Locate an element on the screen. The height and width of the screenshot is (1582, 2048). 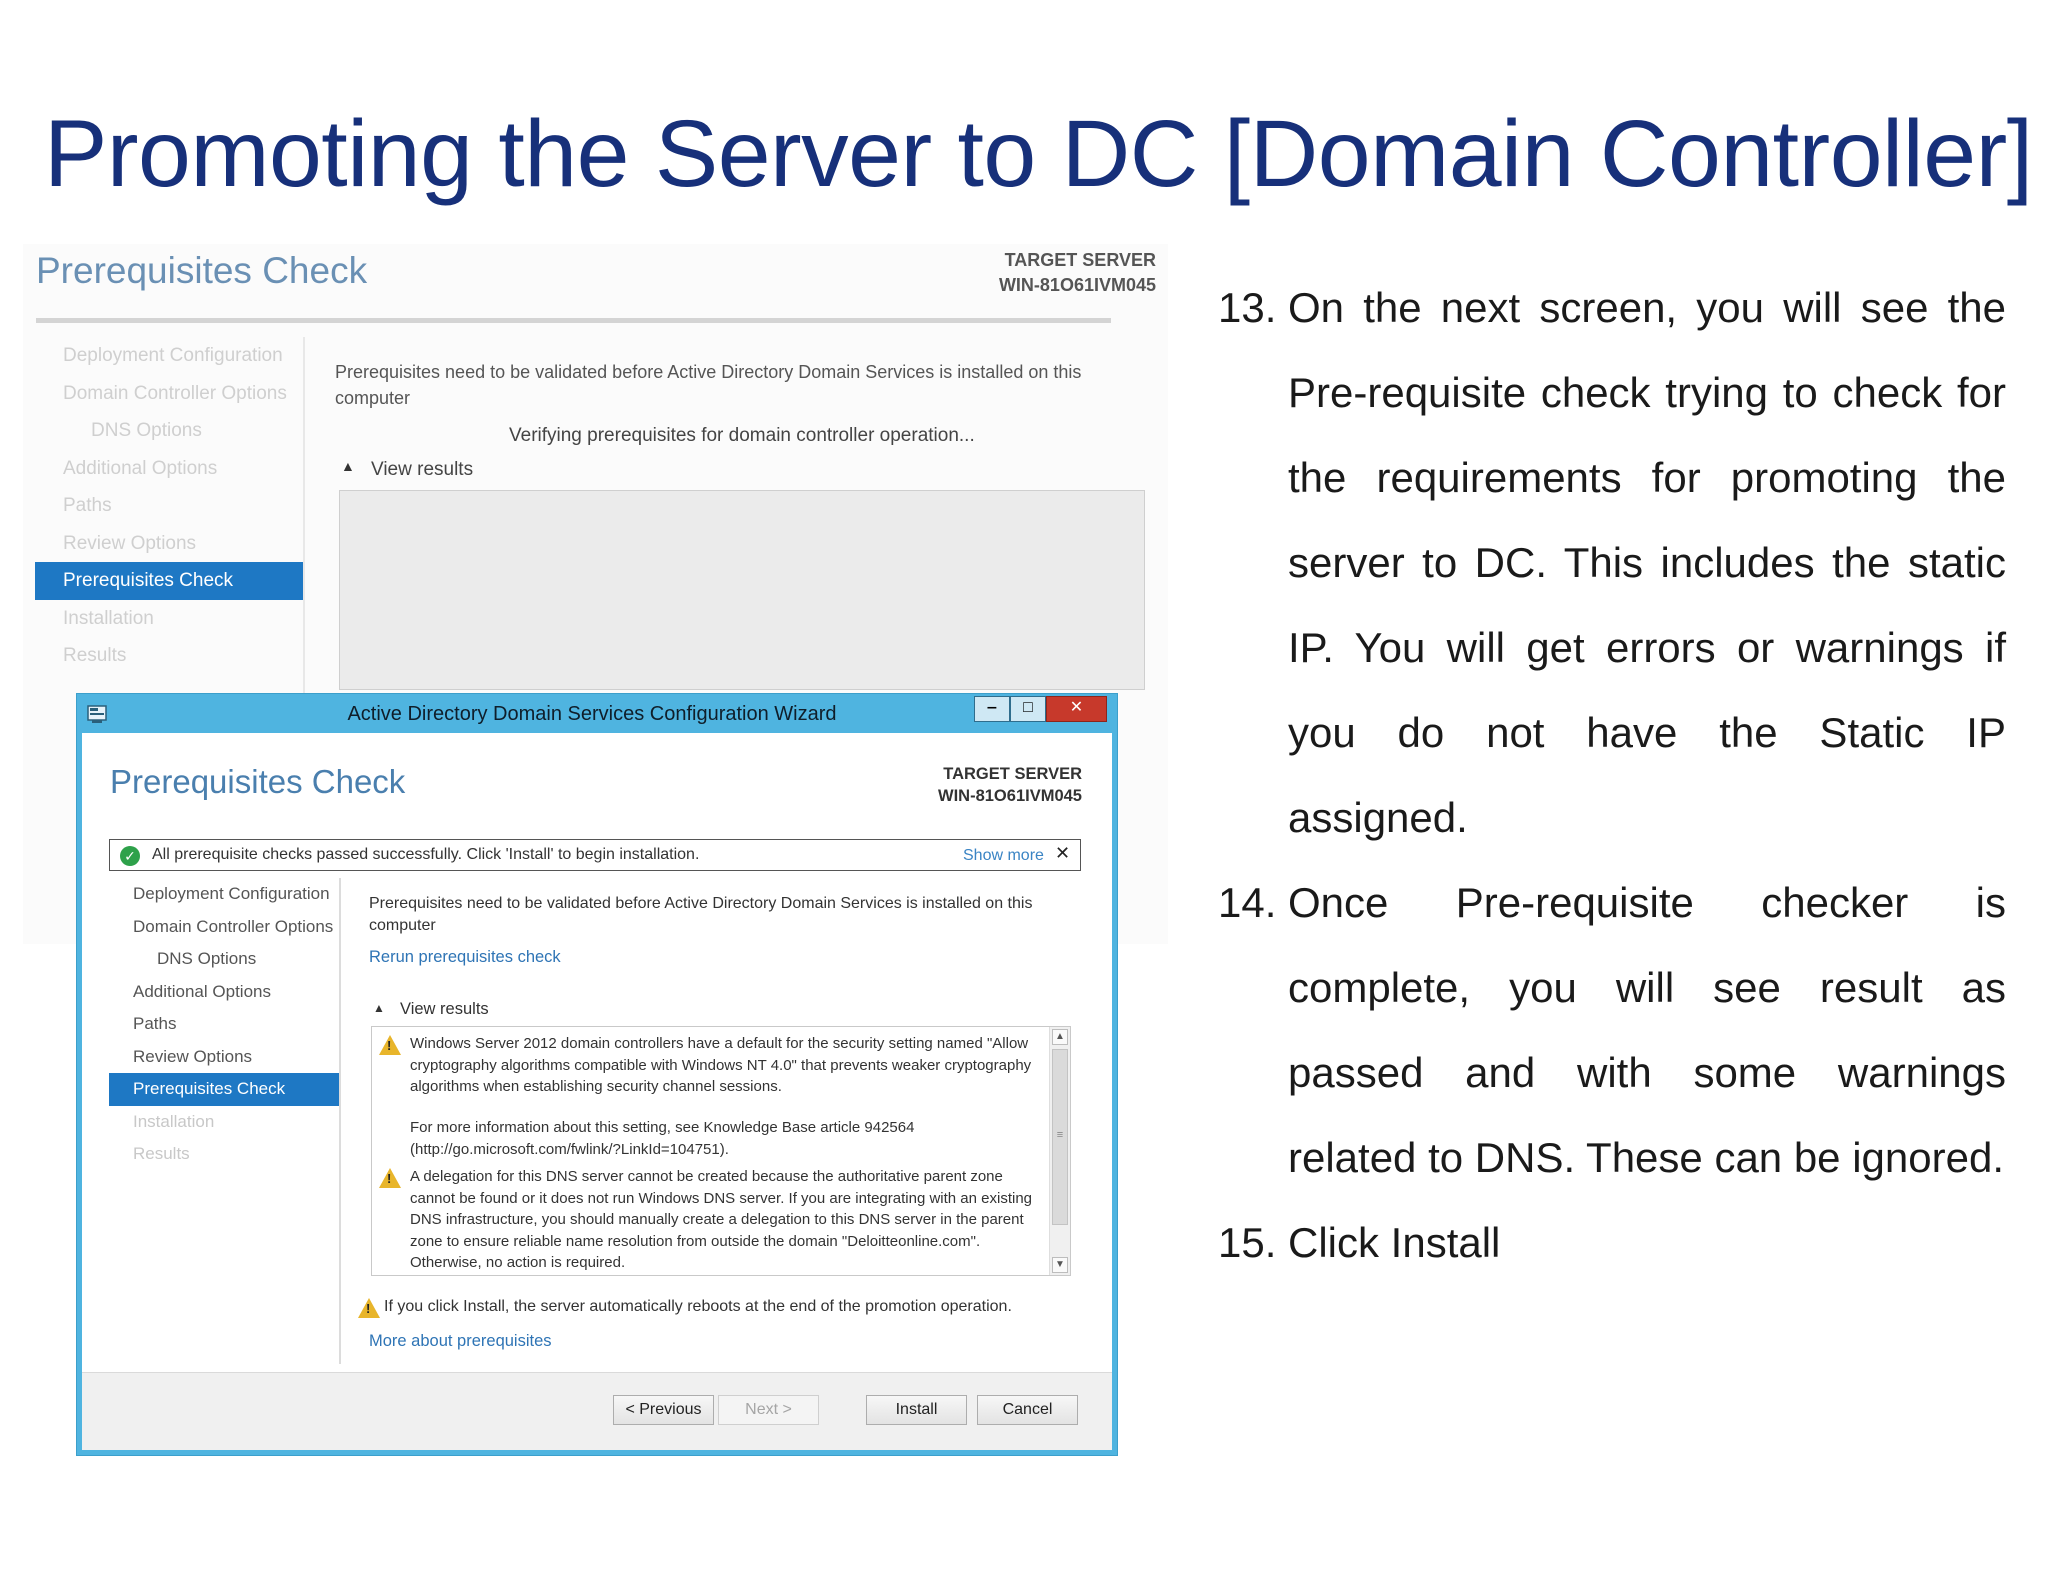
nav-item-results: Results is located at coordinates (161, 1153).